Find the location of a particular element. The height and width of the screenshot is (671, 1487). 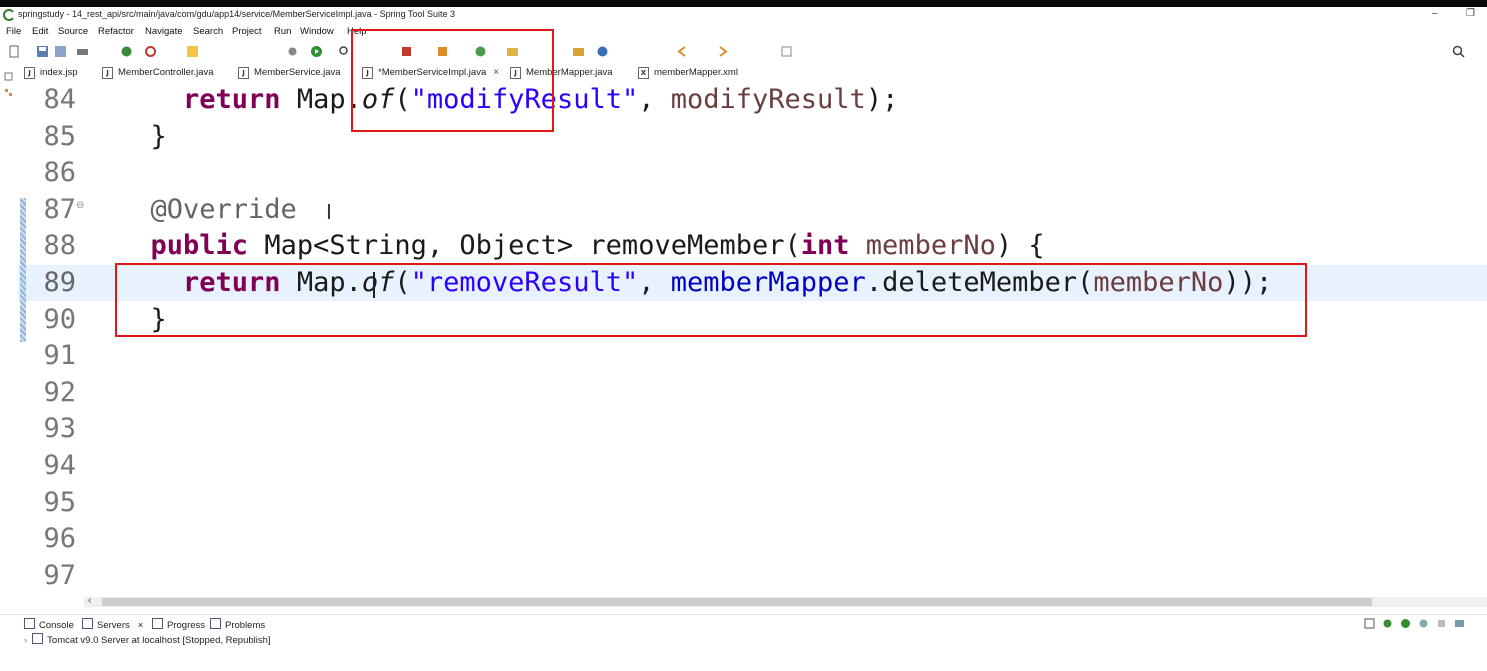

horizontal-scrollbar: ‹ is located at coordinates (785, 601).